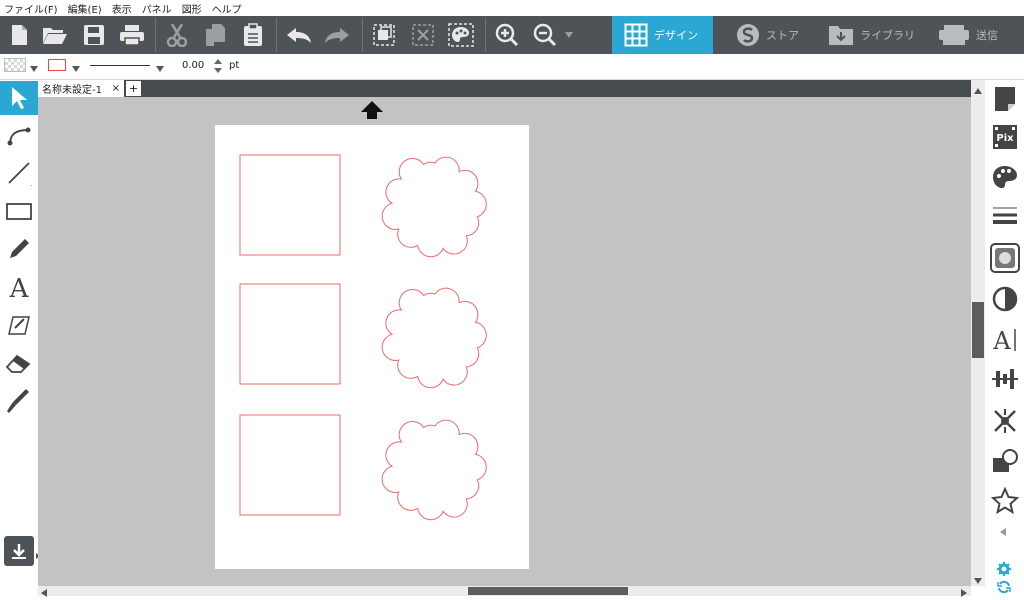 The height and width of the screenshot is (600, 1024). What do you see at coordinates (423, 35) in the screenshot?
I see `ungroup-icon` at bounding box center [423, 35].